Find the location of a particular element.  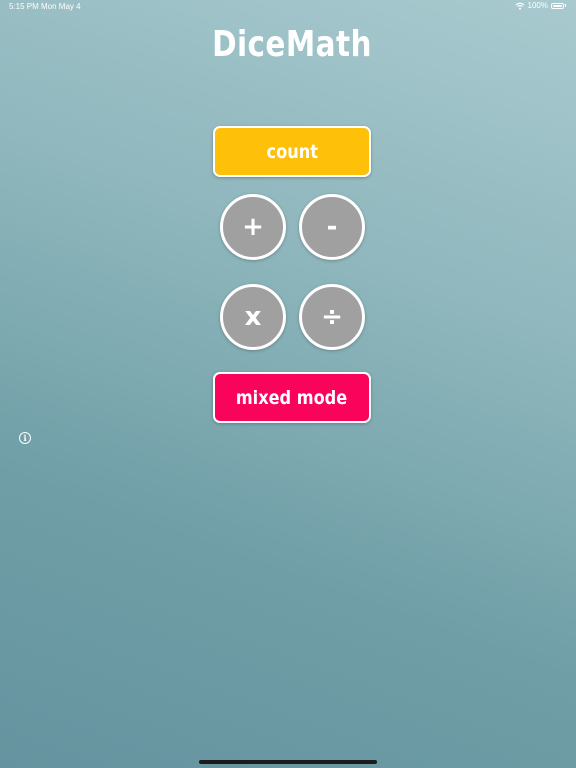

status-time: 5:15 PM is located at coordinates (24, 6).